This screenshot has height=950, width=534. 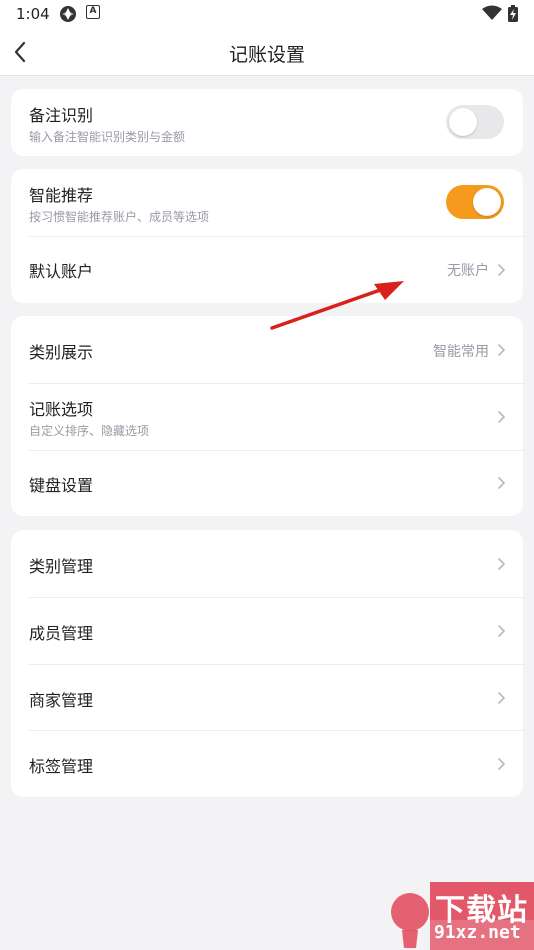 What do you see at coordinates (61, 485) in the screenshot?
I see `keyboard-settings-label: 键盘设置` at bounding box center [61, 485].